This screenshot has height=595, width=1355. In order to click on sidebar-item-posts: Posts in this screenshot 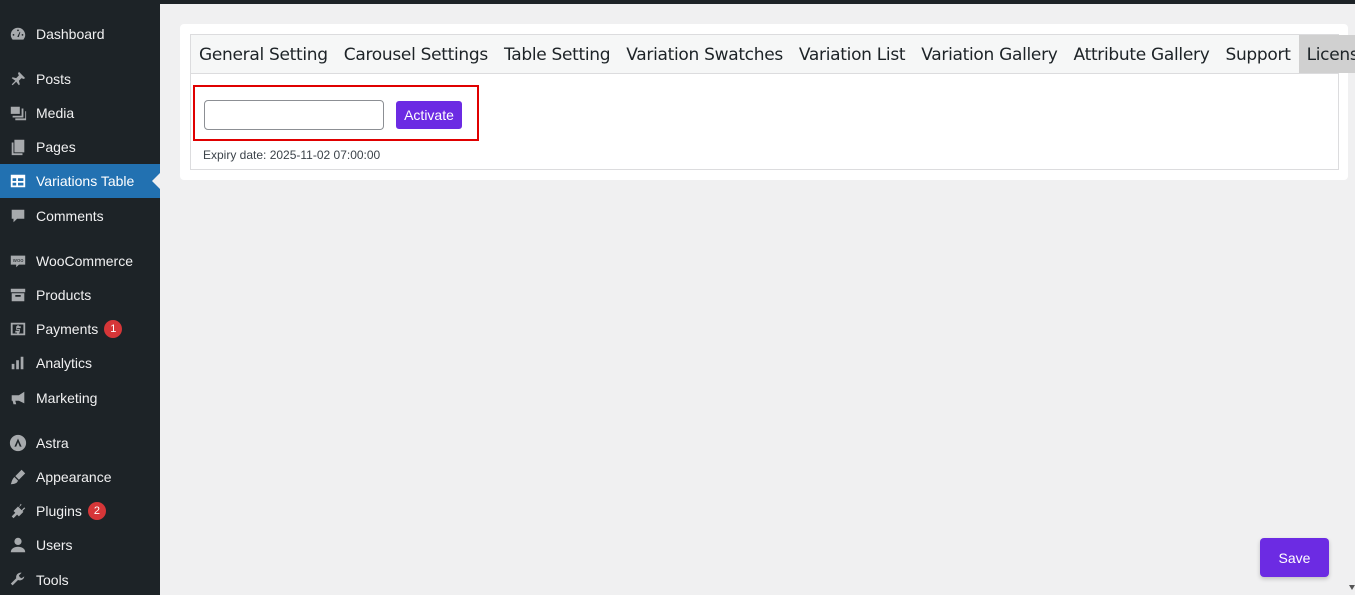, I will do `click(80, 79)`.